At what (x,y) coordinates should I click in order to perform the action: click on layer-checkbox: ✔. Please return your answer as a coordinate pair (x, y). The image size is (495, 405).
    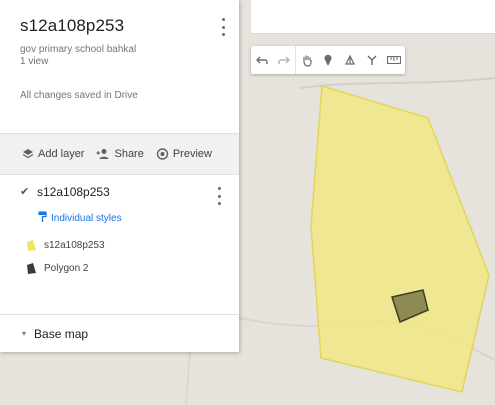
    Looking at the image, I should click on (25, 192).